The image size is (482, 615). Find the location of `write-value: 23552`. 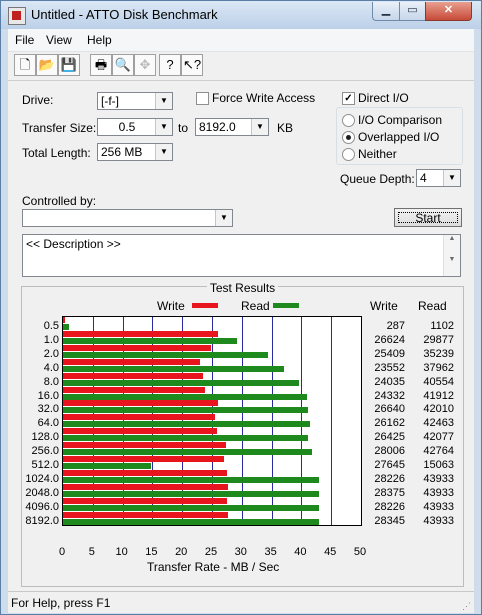

write-value: 23552 is located at coordinates (389, 367).